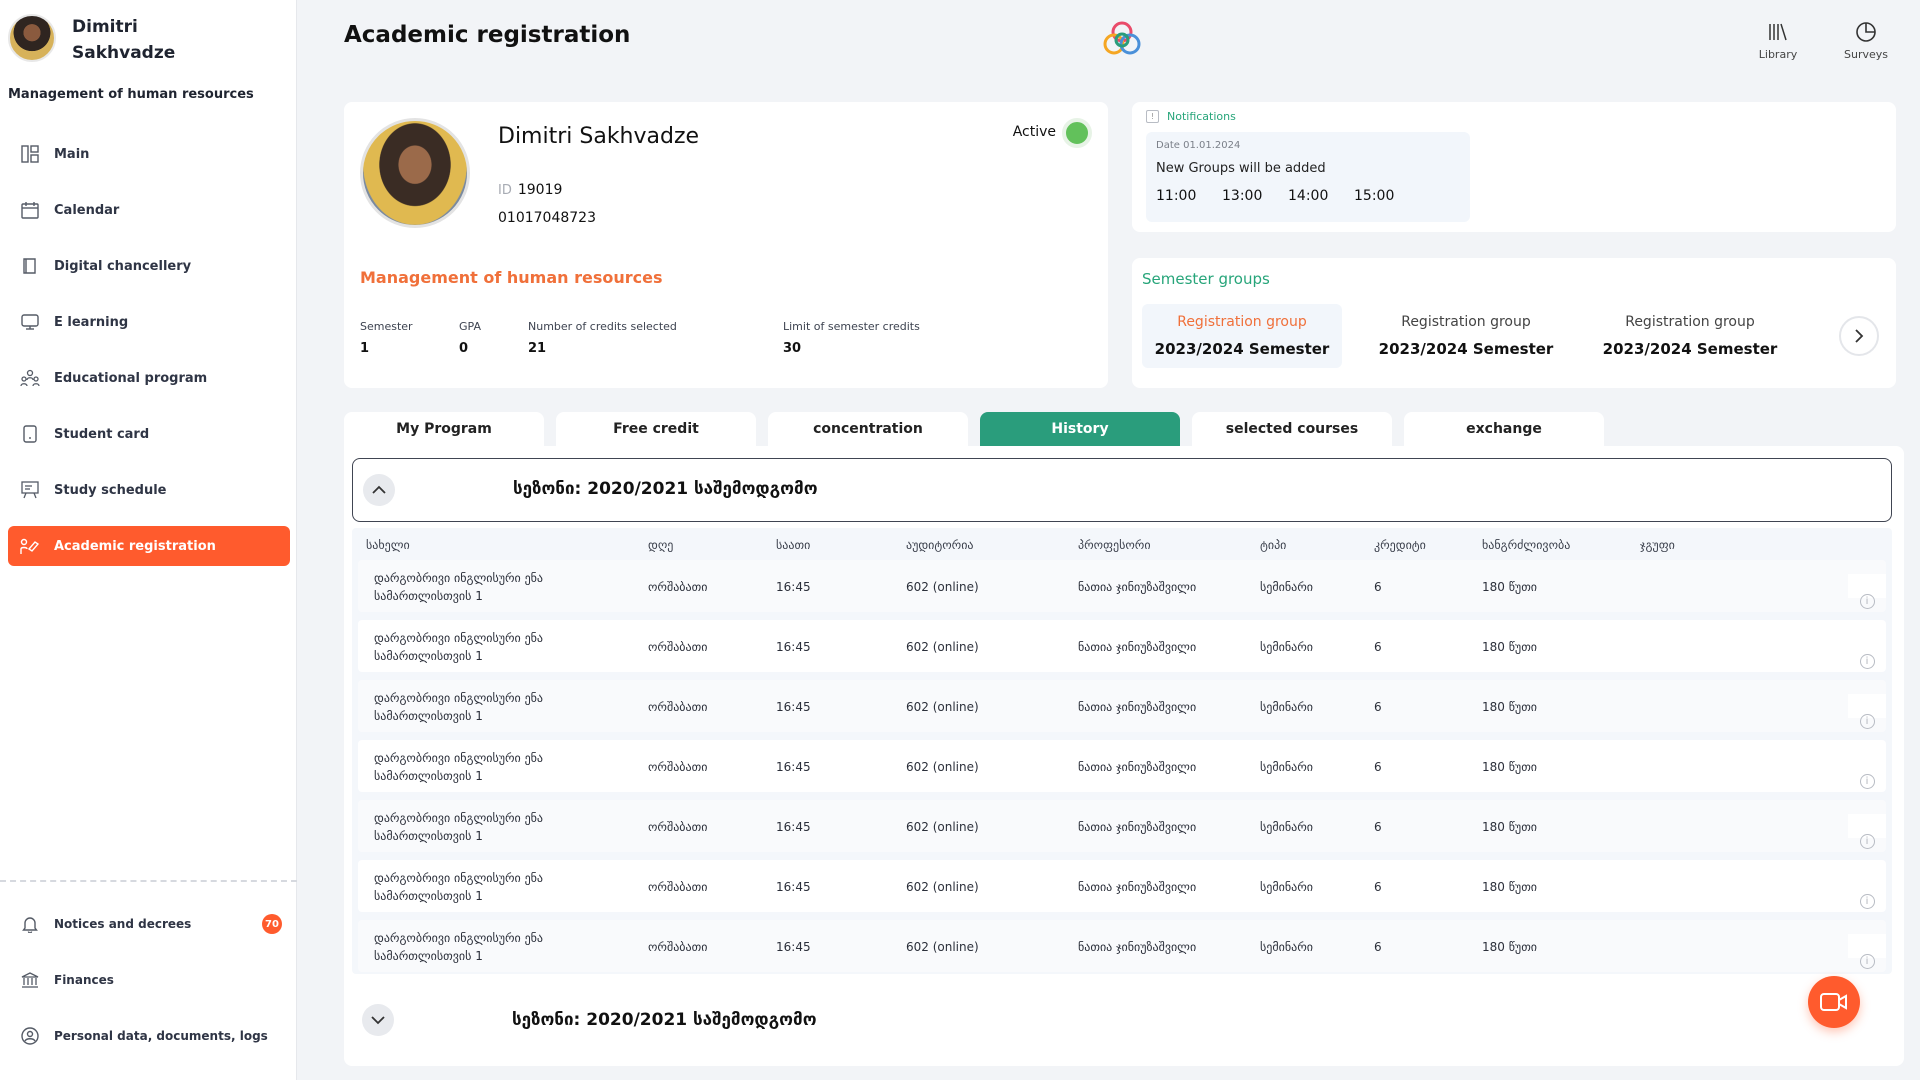  What do you see at coordinates (87, 210) in the screenshot?
I see `sidebar-item-label: Calendar` at bounding box center [87, 210].